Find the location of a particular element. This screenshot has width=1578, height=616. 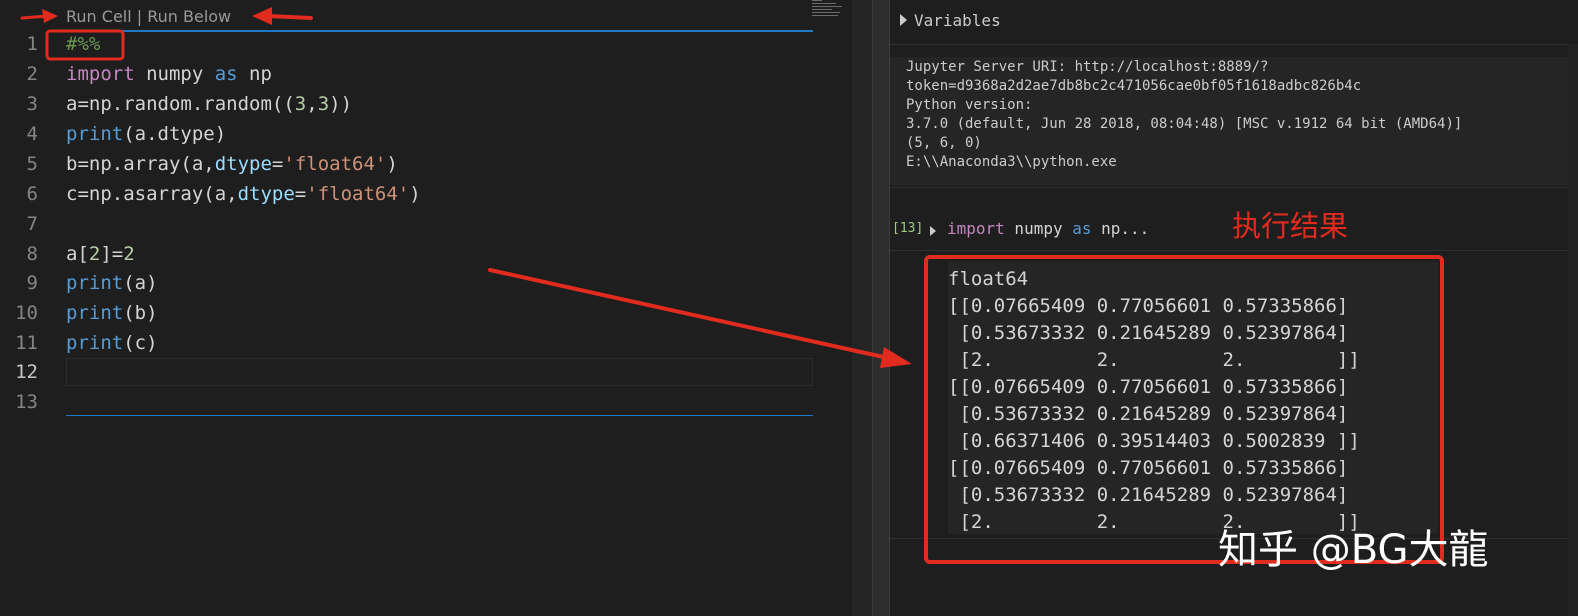

code-line-4: print(a.dtype) is located at coordinates (146, 134).